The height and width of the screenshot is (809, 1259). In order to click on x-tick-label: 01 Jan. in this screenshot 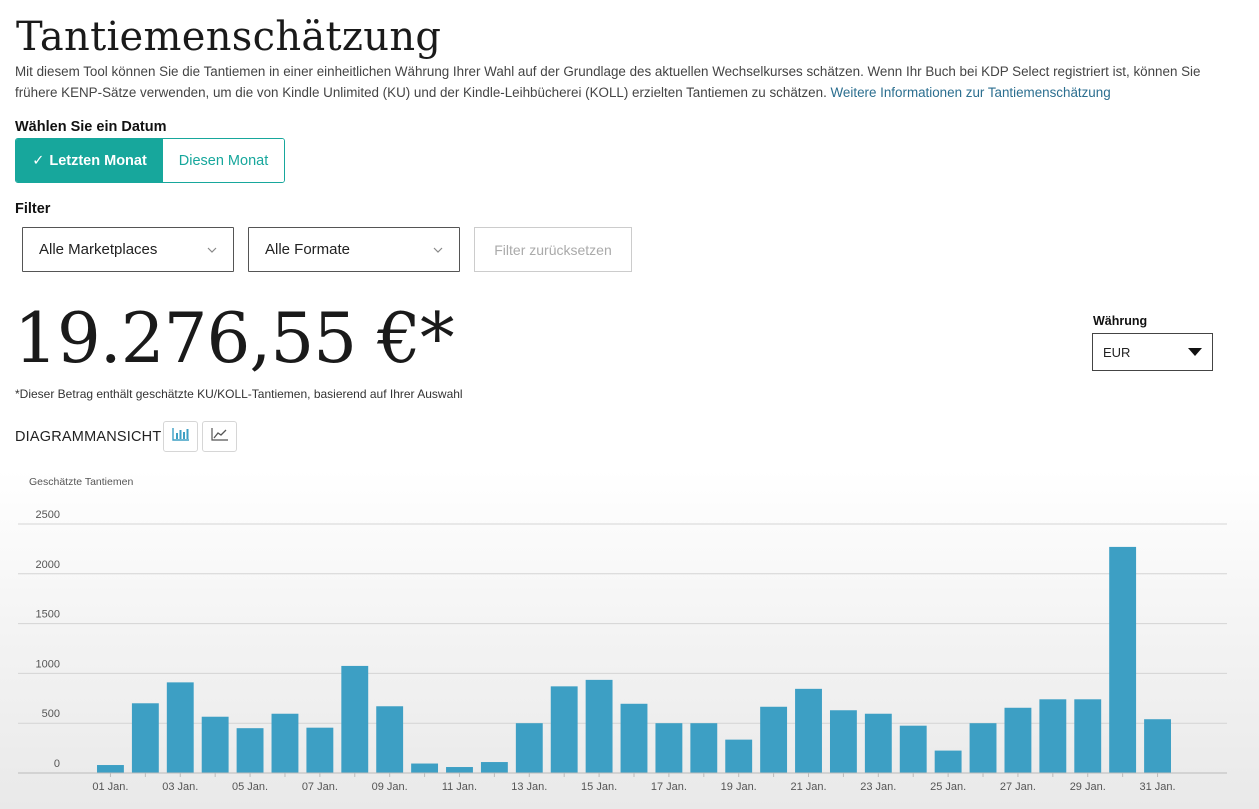, I will do `click(110, 787)`.